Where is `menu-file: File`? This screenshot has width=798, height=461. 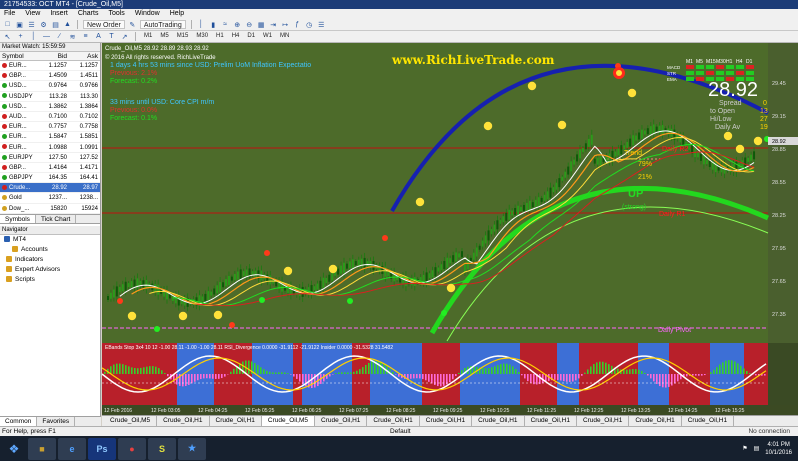 menu-file: File is located at coordinates (9, 14).